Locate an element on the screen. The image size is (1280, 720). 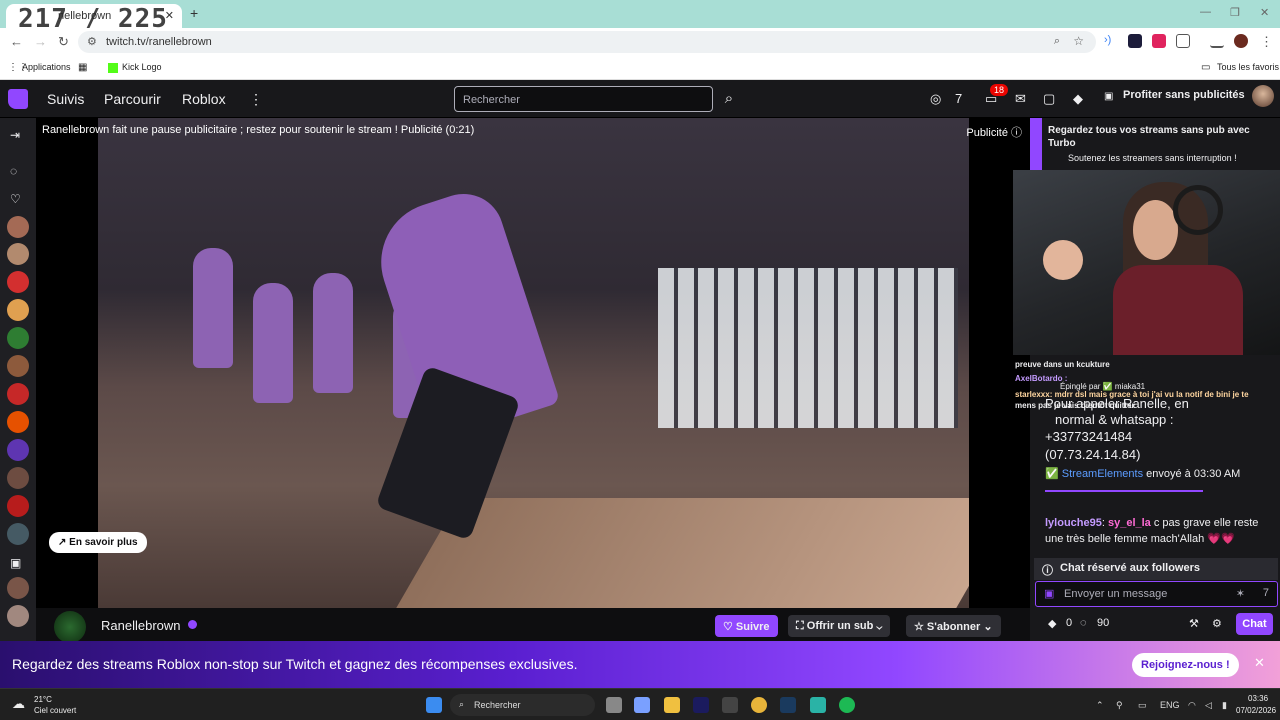
weather-icon: ☁ is located at coordinates (18, 704).